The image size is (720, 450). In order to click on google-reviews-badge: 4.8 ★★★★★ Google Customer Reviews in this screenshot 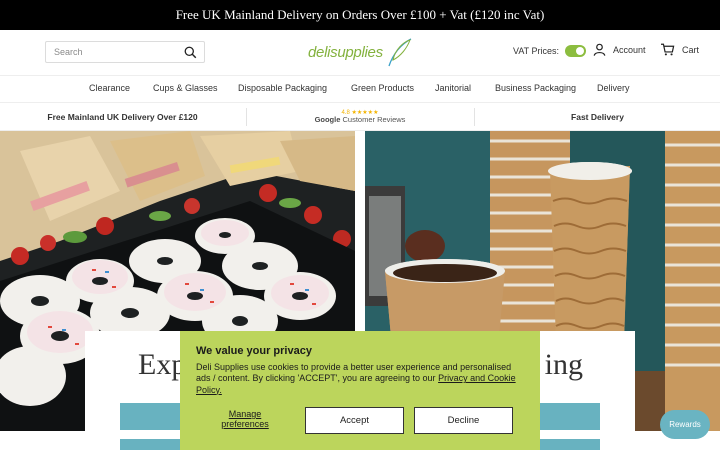, I will do `click(360, 117)`.